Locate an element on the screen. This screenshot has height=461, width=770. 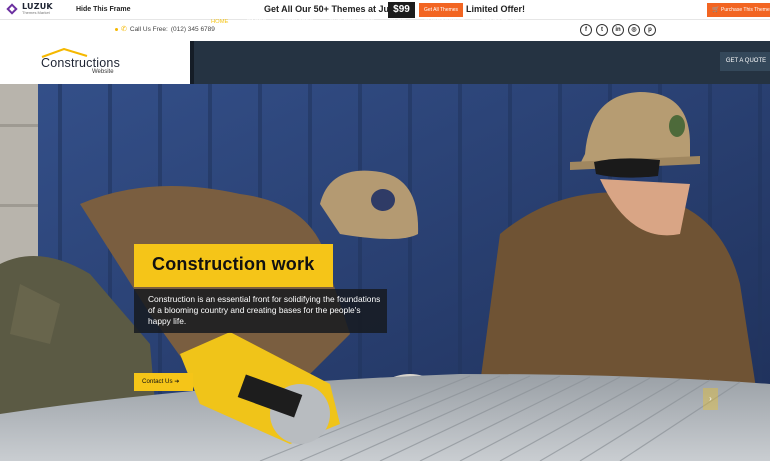
nav-item-pages: PAGES ⌄ is located at coordinates (260, 22).